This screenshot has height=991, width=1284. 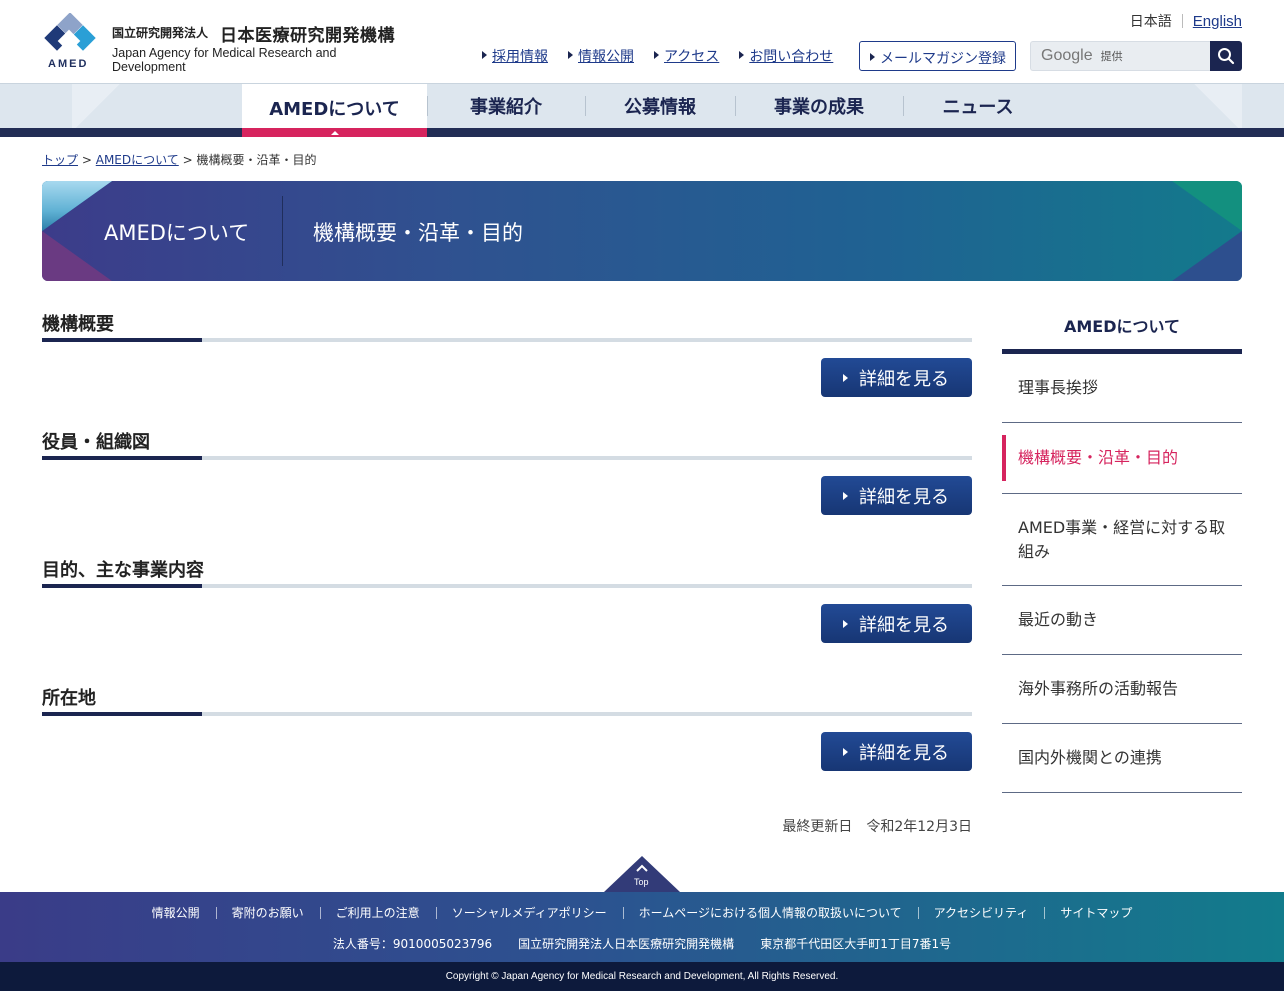 I want to click on nav-active-caret-icon, so click(x=334, y=133).